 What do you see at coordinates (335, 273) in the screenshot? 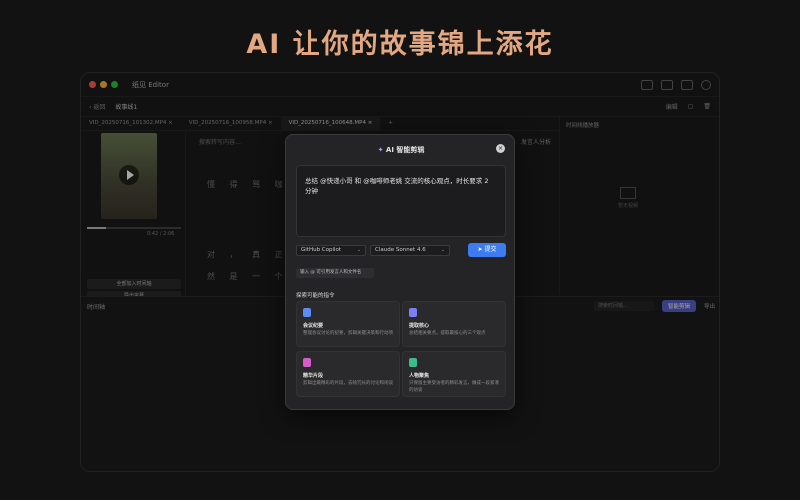
I see `mention-hint: 输入 @ 可引用发言人和文件名` at bounding box center [335, 273].